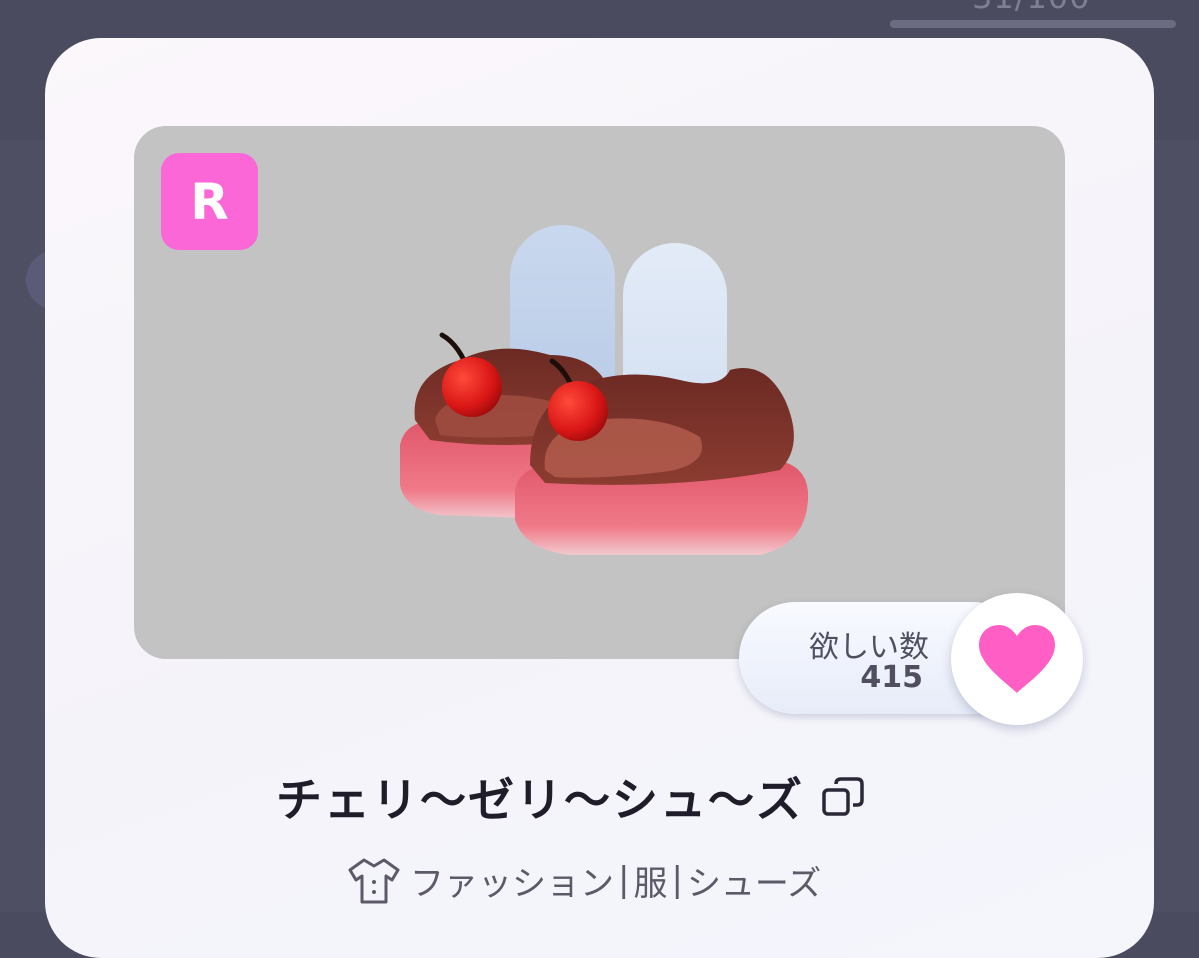 The image size is (1199, 958). What do you see at coordinates (604, 390) in the screenshot?
I see `cherry-jelly-shoes-image` at bounding box center [604, 390].